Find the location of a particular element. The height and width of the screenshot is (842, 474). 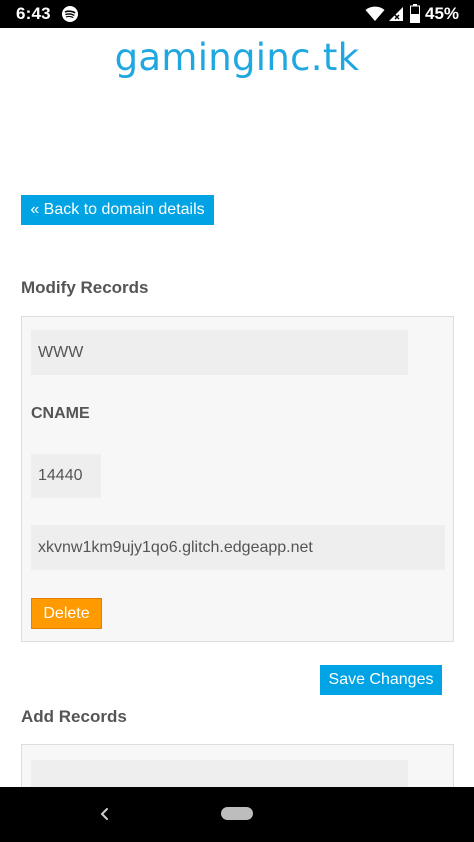

record-type: CNAME is located at coordinates (60, 413).